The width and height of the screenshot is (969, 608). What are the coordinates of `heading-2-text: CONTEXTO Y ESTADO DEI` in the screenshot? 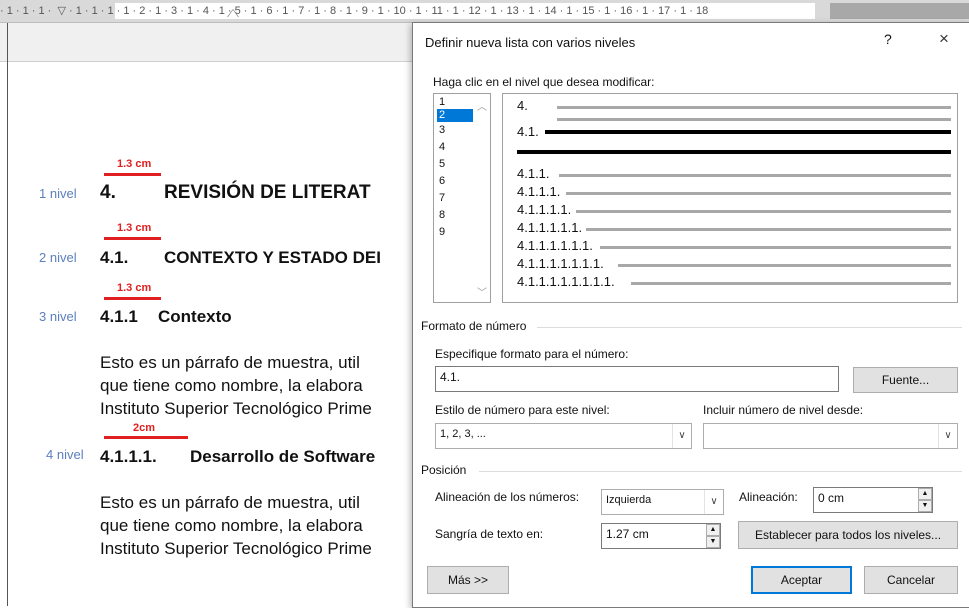 It's located at (272, 257).